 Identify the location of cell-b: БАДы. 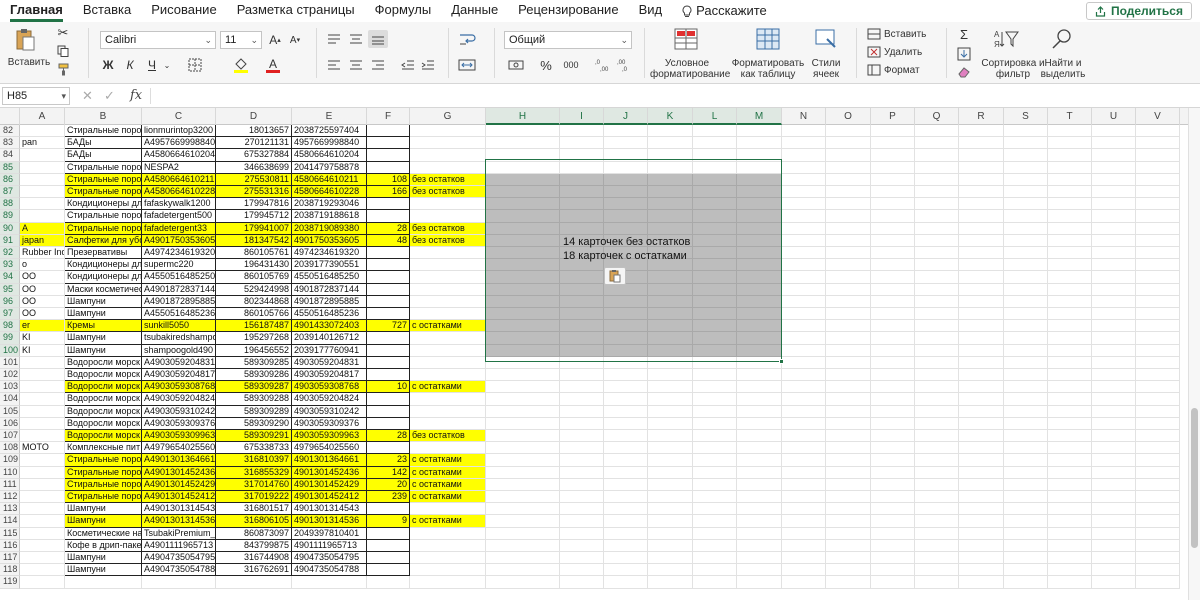
(103, 143).